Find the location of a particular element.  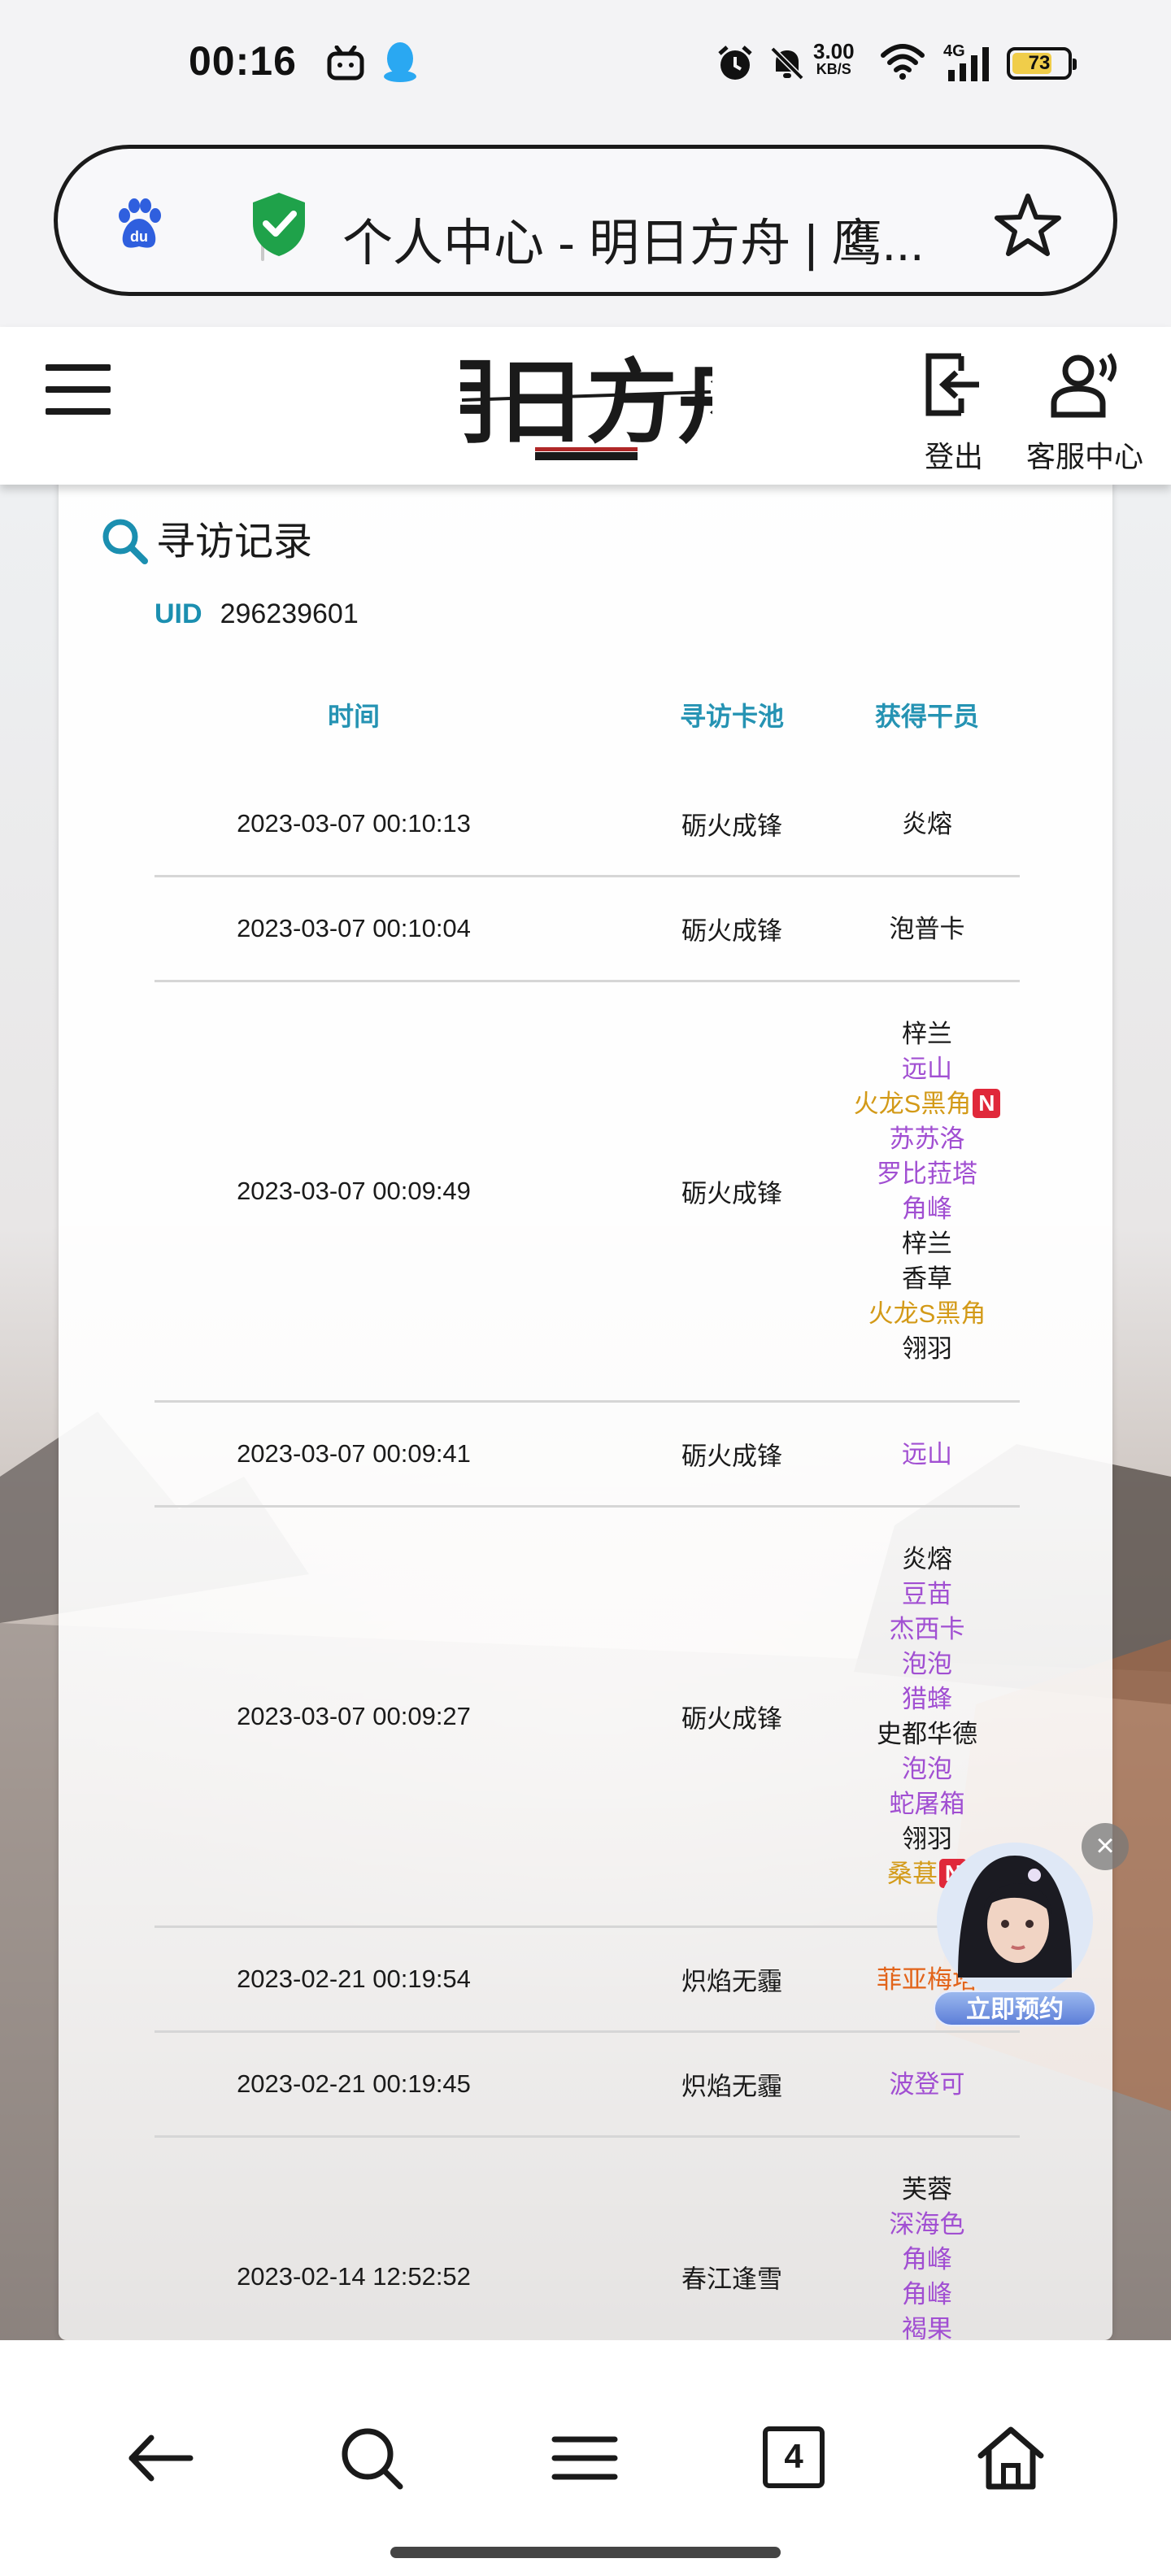

secure-shield-icon is located at coordinates (278, 224).